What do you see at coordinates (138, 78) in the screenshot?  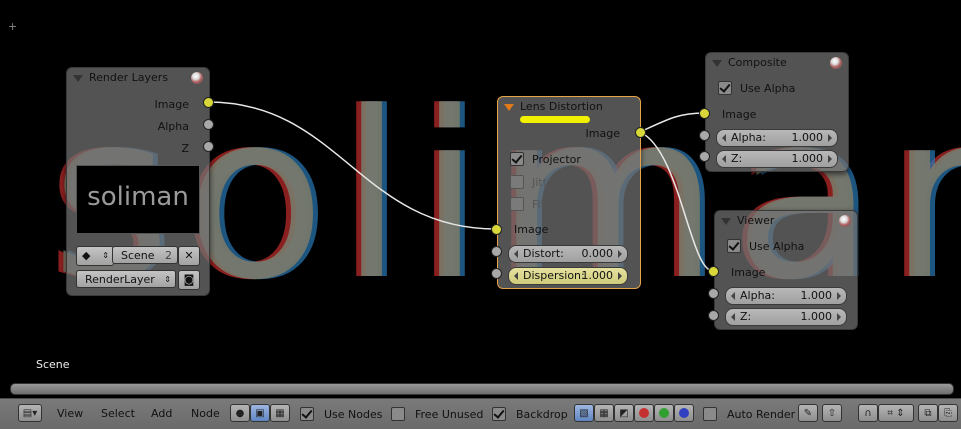 I see `node-header: Render Layers` at bounding box center [138, 78].